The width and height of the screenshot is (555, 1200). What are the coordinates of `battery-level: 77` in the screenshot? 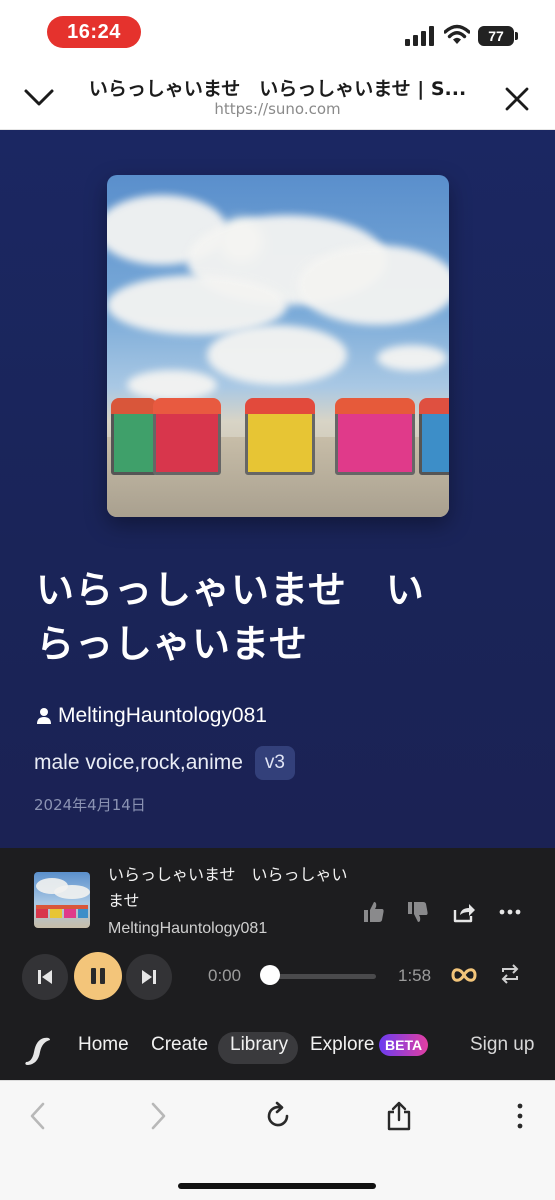 It's located at (496, 36).